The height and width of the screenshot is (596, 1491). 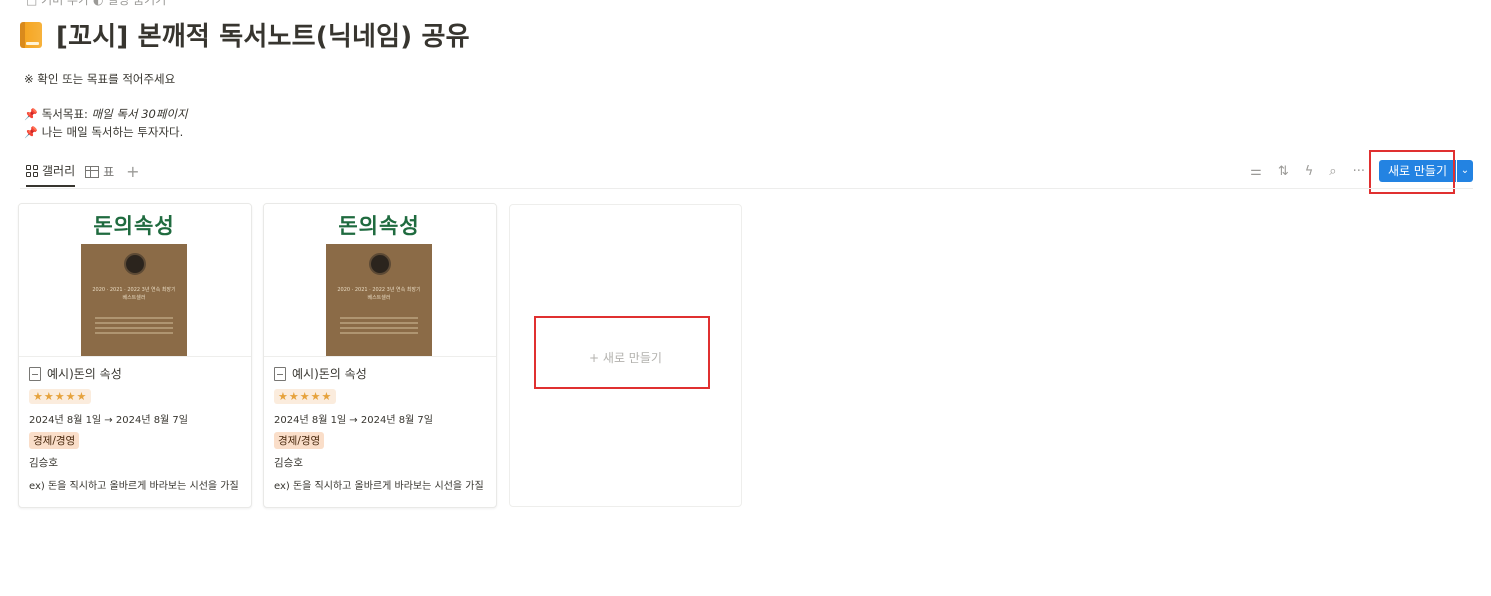 What do you see at coordinates (139, 114) in the screenshot?
I see `goal-value: 매일 독서 30페이지` at bounding box center [139, 114].